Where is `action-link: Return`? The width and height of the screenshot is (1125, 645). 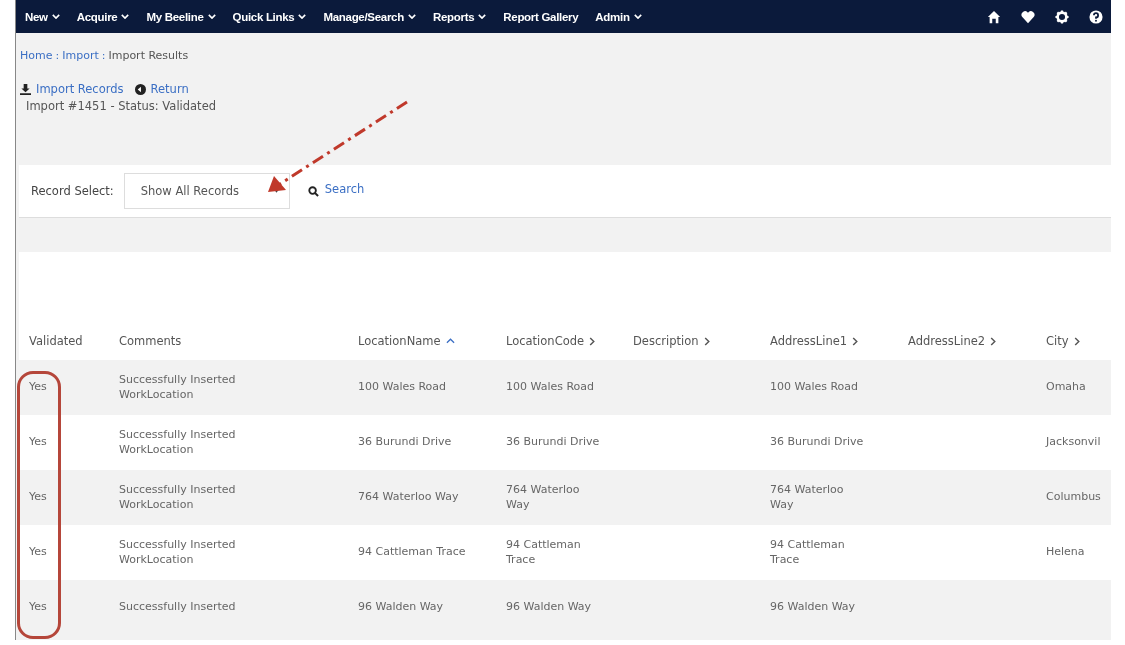 action-link: Return is located at coordinates (169, 89).